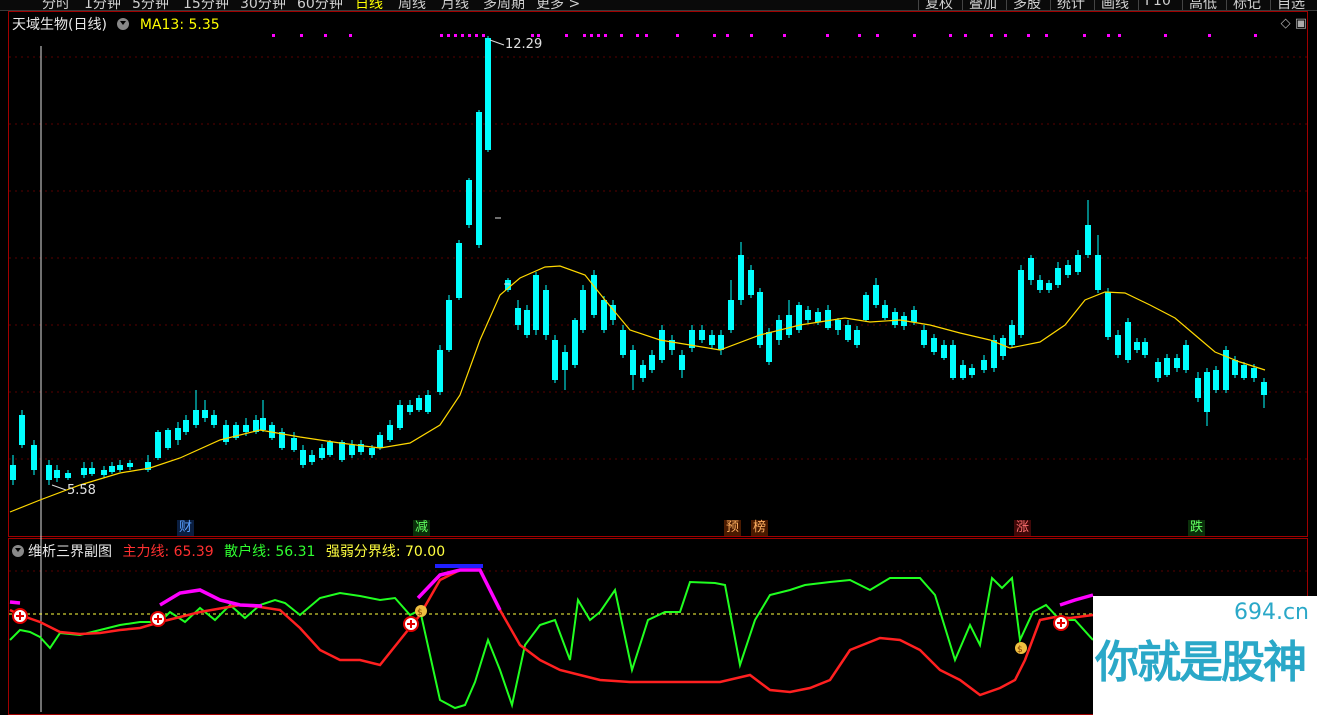 This screenshot has height=715, width=1317. I want to click on event-reduce: 减, so click(422, 528).